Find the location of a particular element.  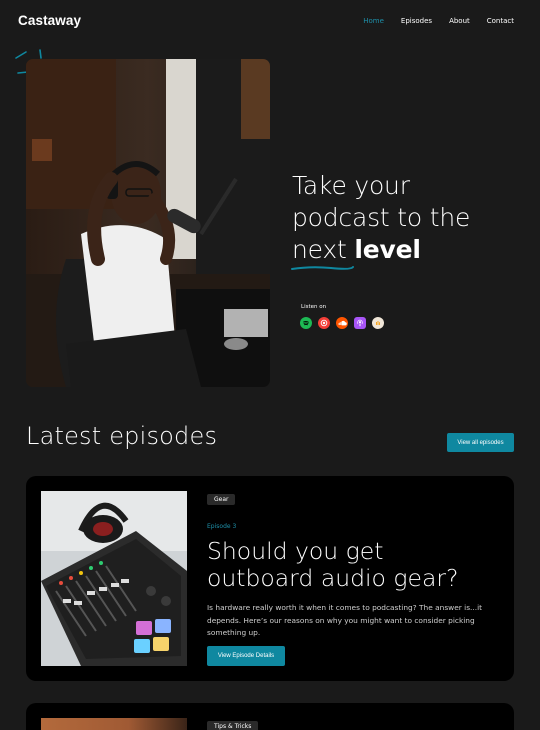

site-header: Castaway Home Episodes About Contact is located at coordinates (270, 22).